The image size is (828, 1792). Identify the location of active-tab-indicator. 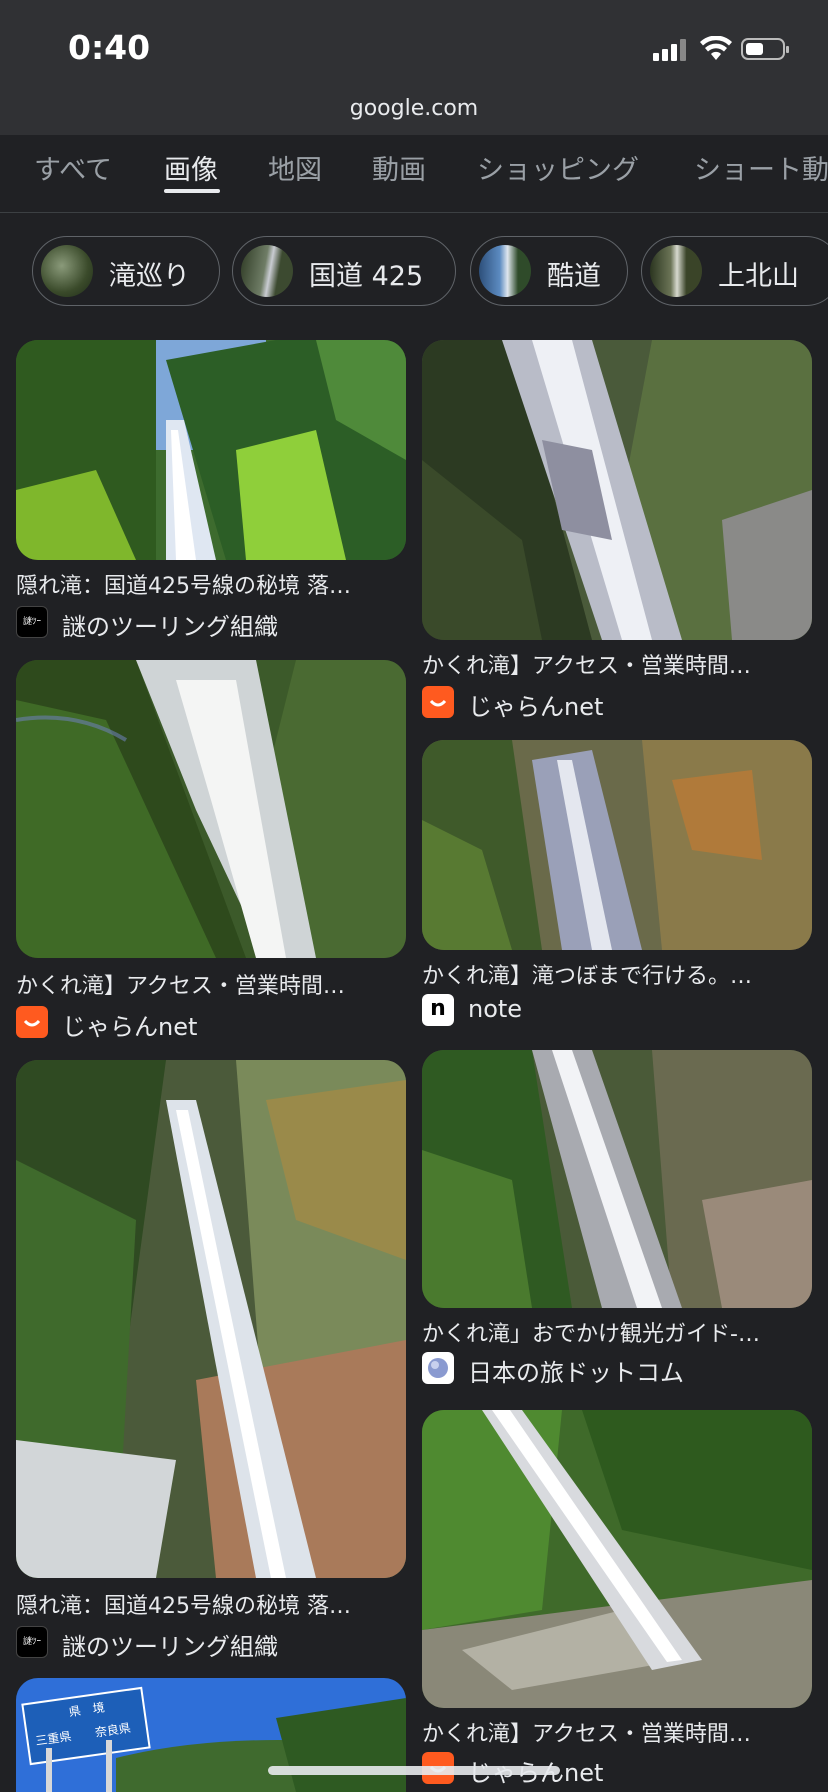
(192, 191).